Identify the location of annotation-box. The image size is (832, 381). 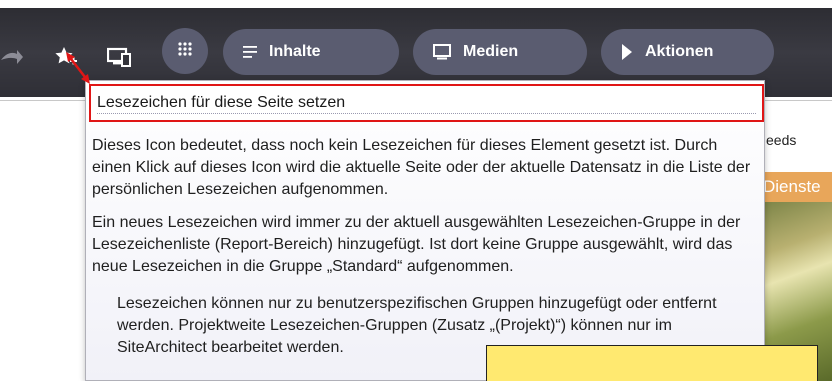
(652, 363).